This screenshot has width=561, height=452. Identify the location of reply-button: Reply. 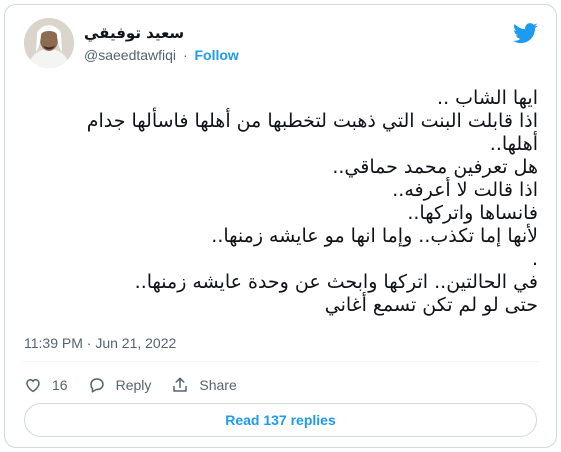
(120, 385).